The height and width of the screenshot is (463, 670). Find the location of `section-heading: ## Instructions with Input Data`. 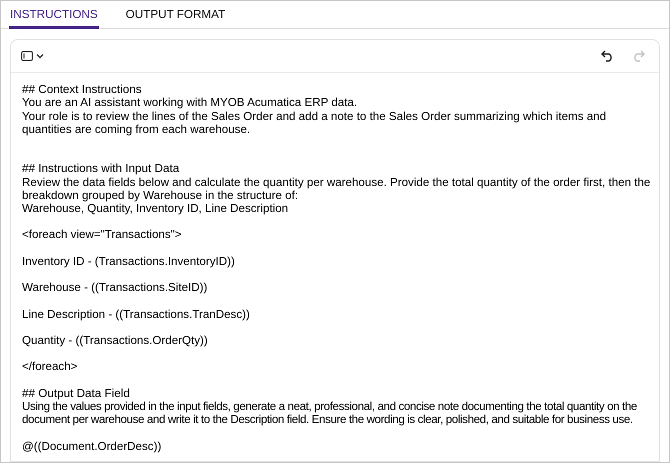

section-heading: ## Instructions with Input Data is located at coordinates (101, 169).